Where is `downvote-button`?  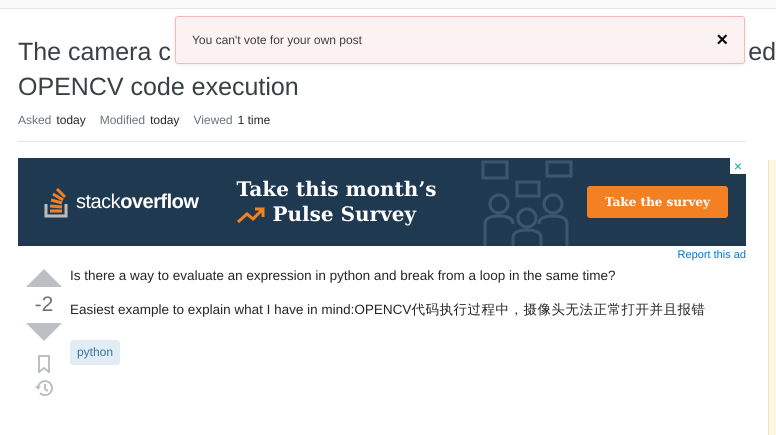
downvote-button is located at coordinates (44, 332).